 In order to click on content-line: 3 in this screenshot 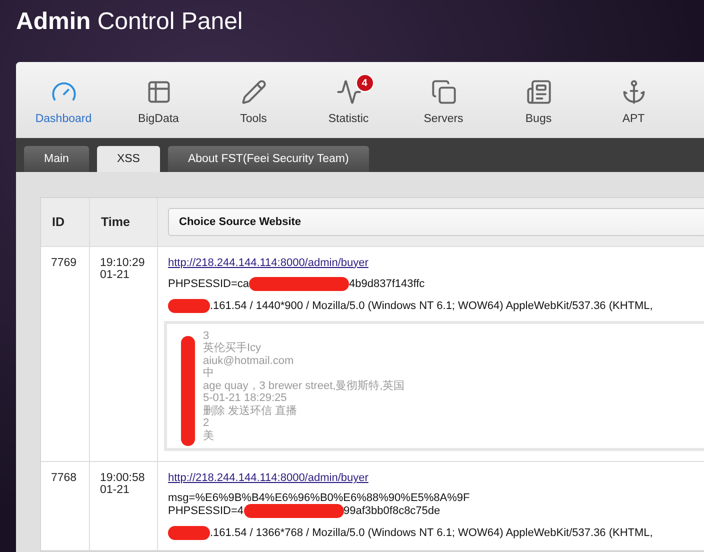, I will do `click(206, 336)`.